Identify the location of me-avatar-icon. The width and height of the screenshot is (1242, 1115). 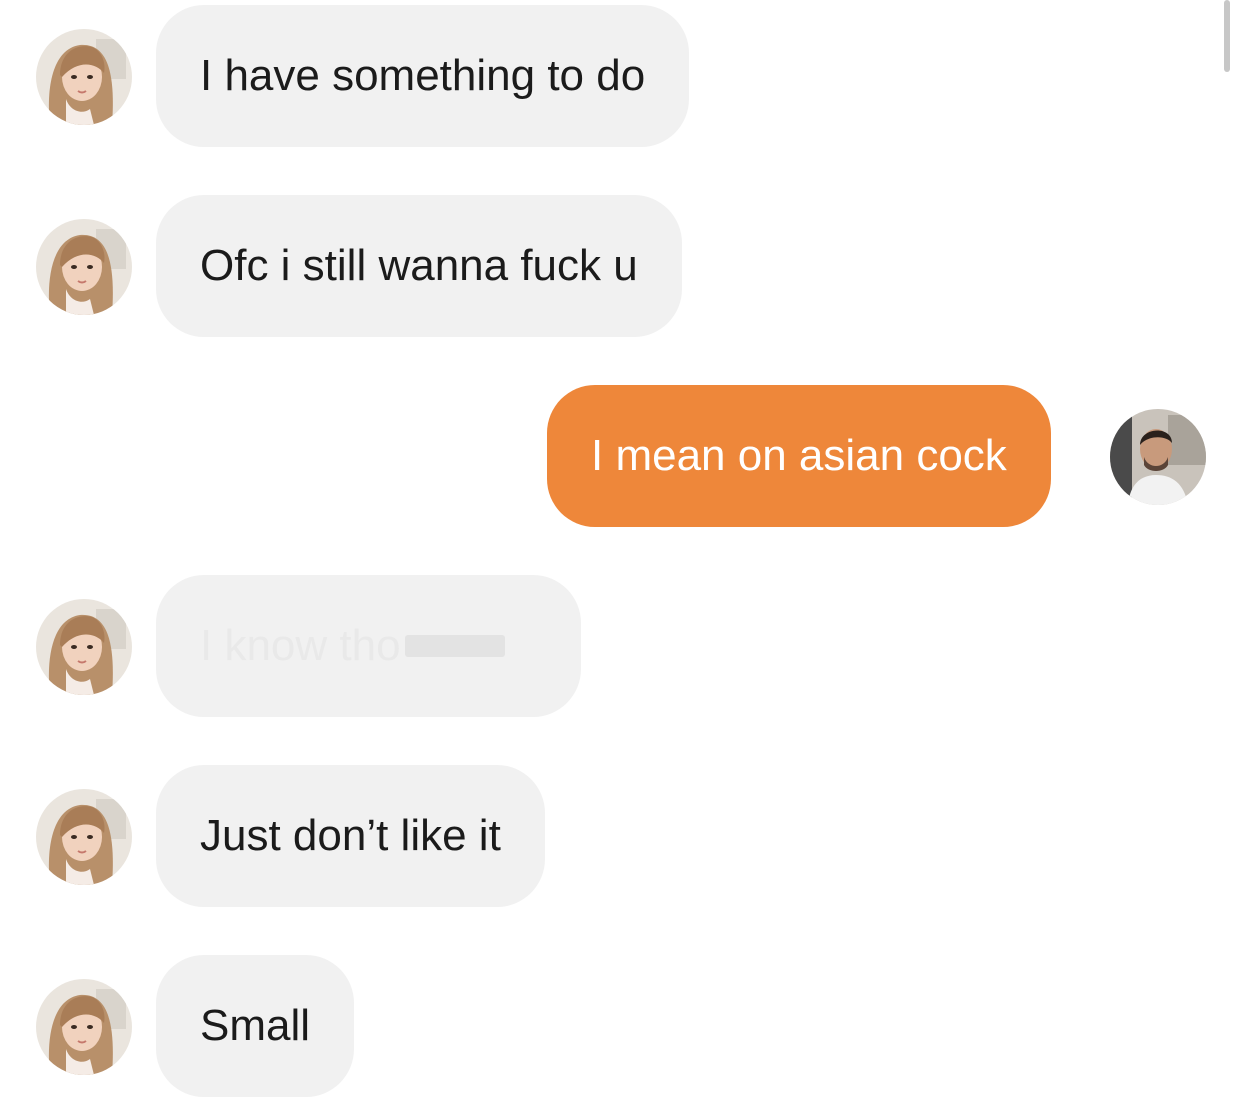
(1158, 457).